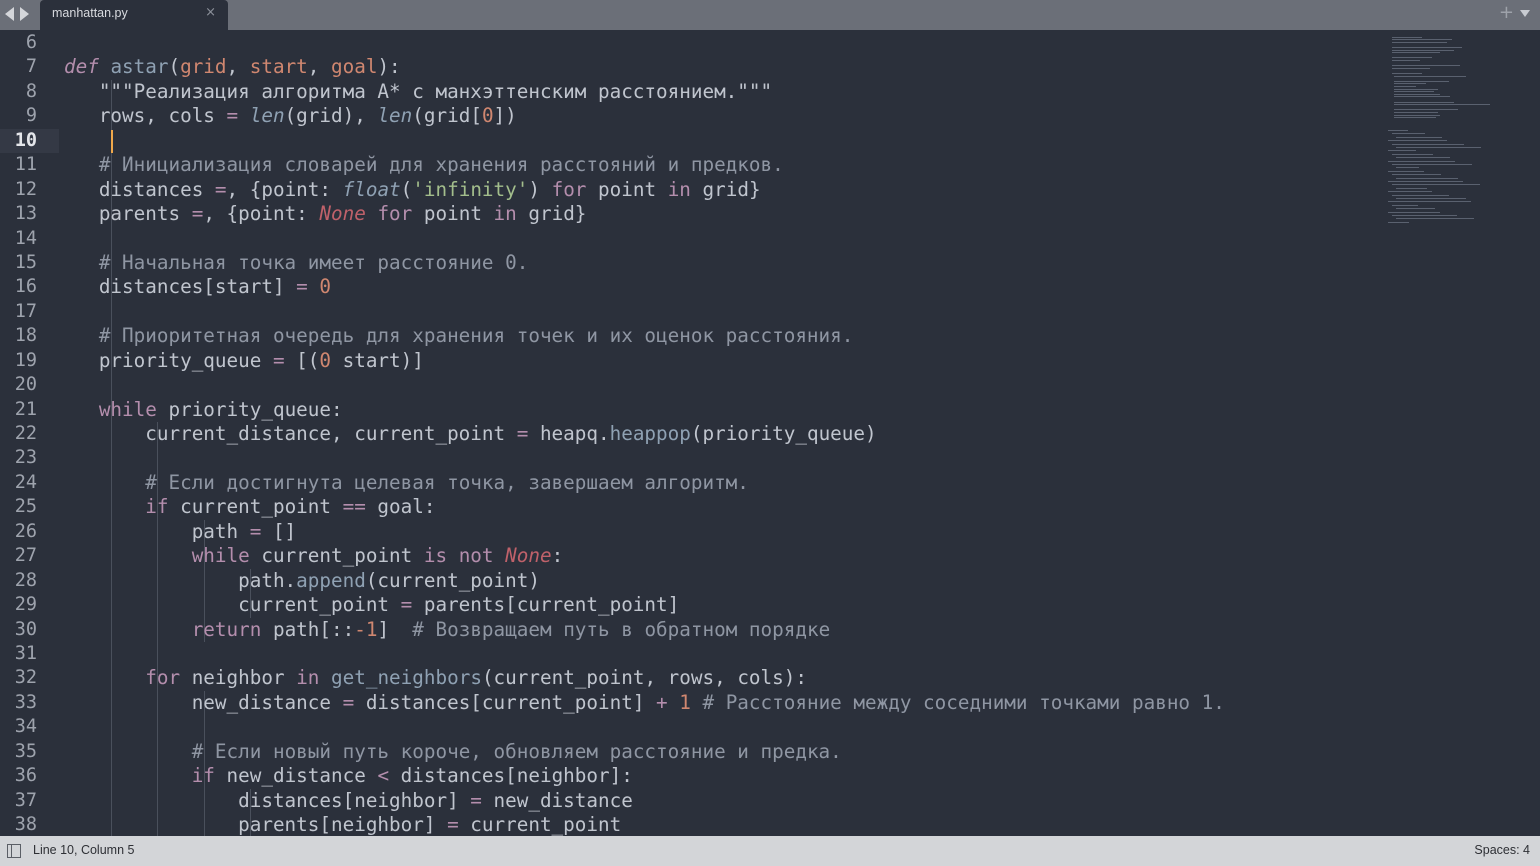  I want to click on line-number: 25, so click(25, 507).